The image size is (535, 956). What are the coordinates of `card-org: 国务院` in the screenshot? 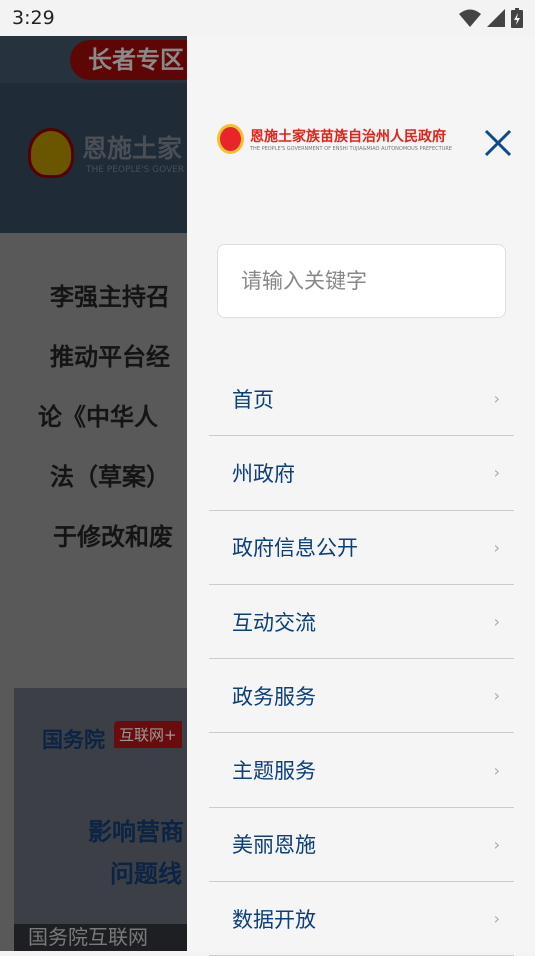 It's located at (73, 740).